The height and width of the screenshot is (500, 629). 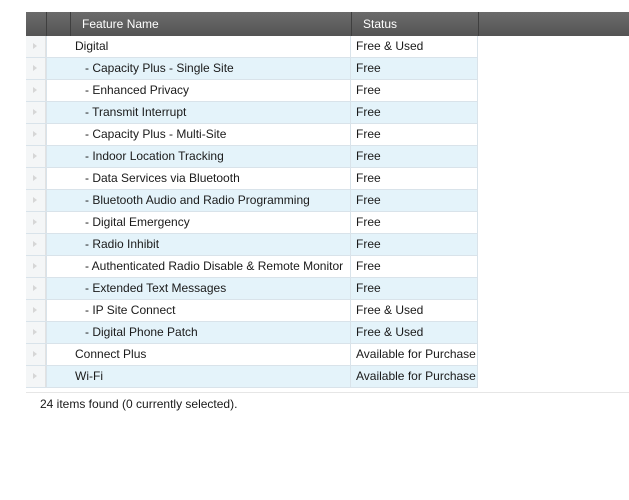 I want to click on table-row: - Enhanced Privacy Free, so click(x=252, y=91).